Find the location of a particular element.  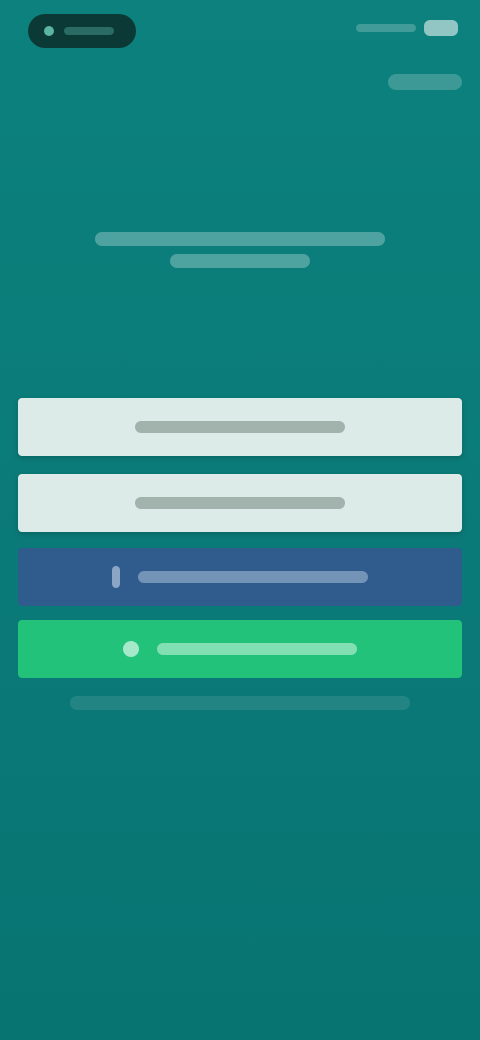

facebook-icon is located at coordinates (116, 577).